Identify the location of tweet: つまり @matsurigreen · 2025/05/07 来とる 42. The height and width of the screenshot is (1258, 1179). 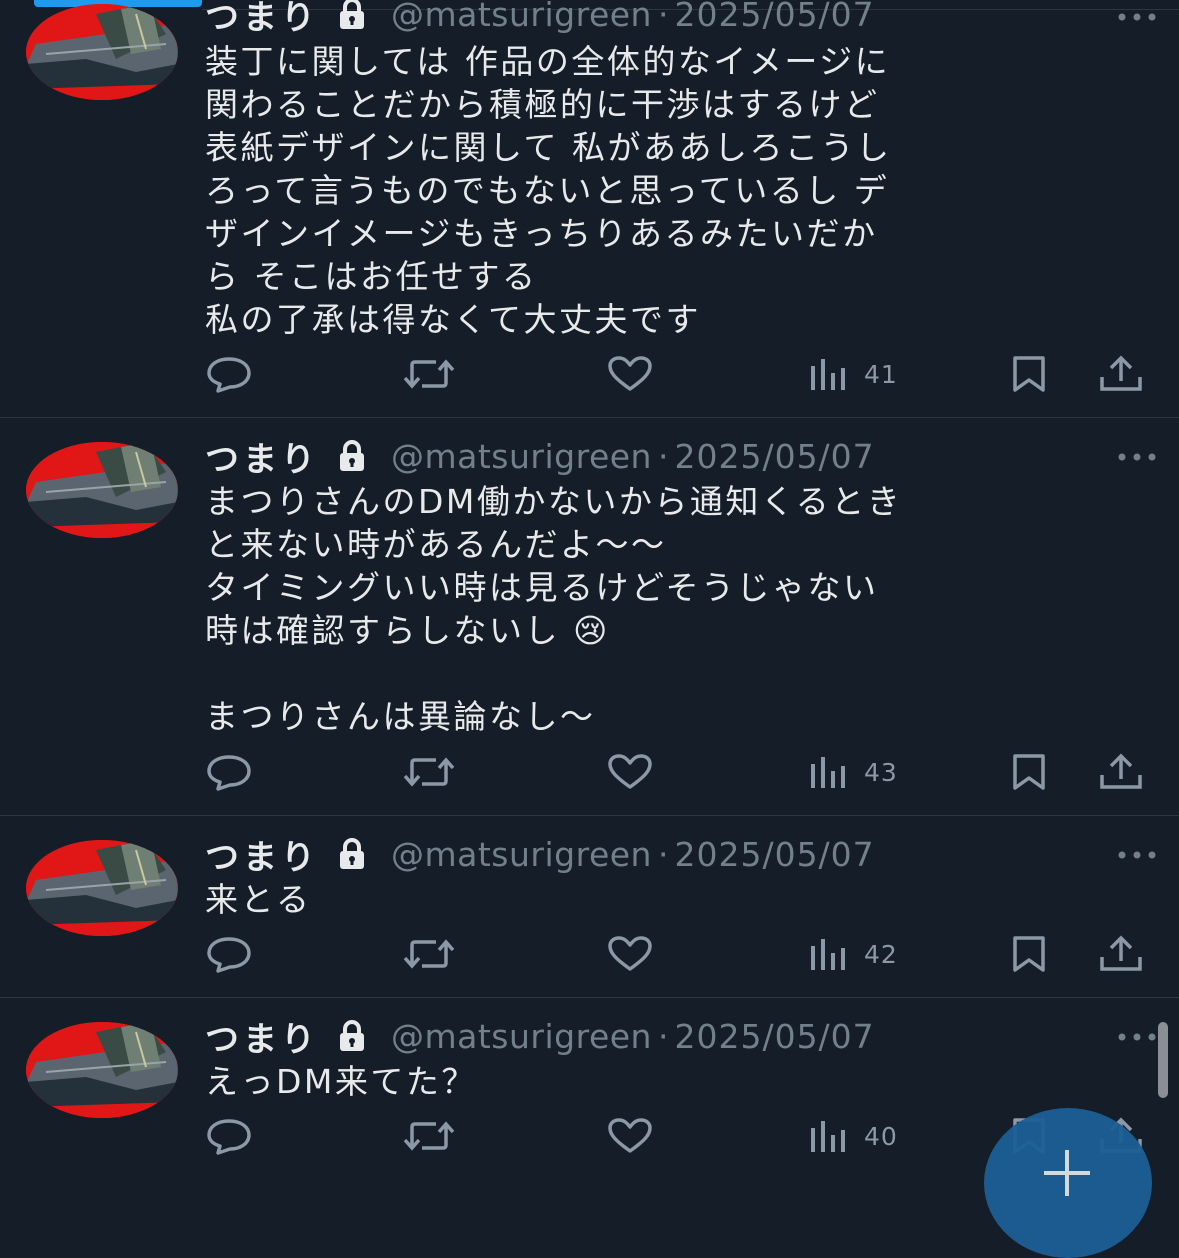
(589, 907).